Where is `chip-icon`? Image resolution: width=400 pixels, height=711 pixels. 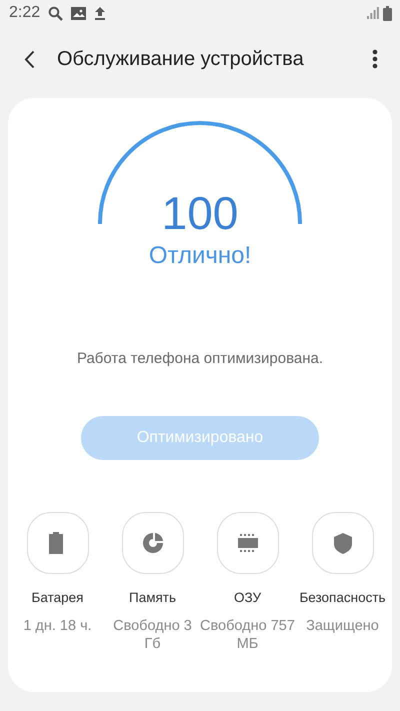 chip-icon is located at coordinates (247, 543).